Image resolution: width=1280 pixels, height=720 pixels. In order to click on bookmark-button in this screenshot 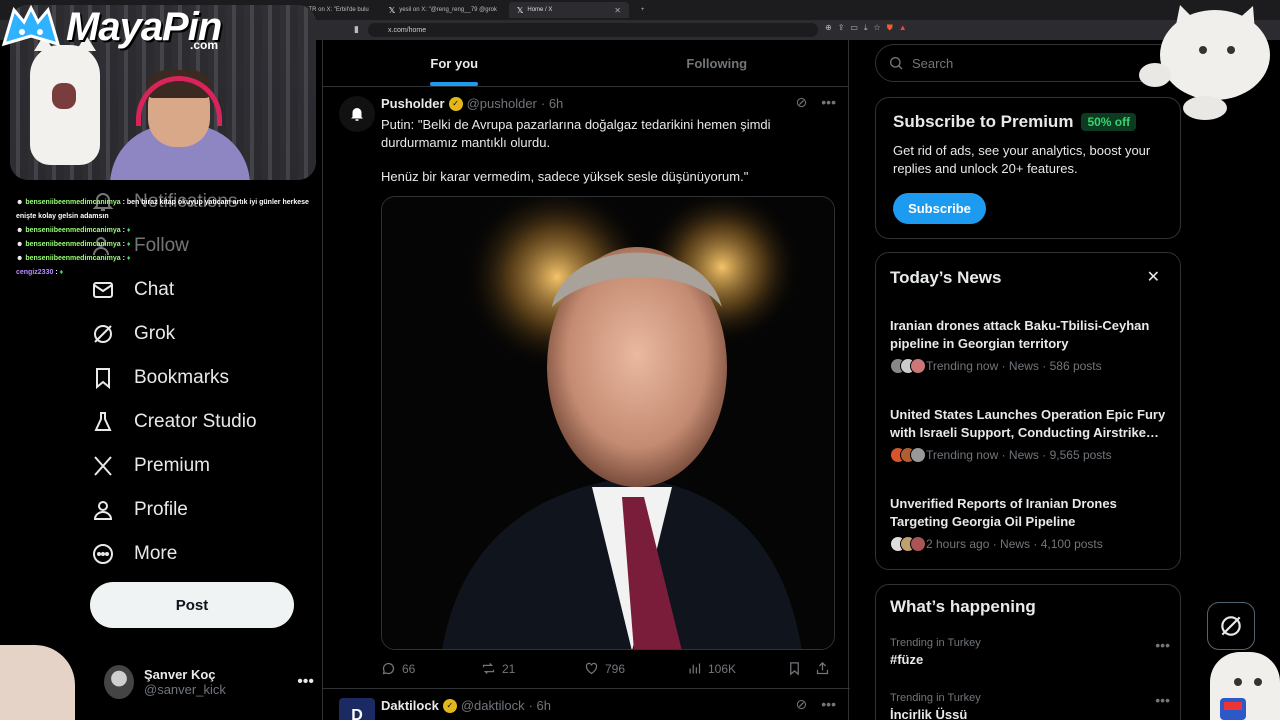, I will do `click(801, 668)`.